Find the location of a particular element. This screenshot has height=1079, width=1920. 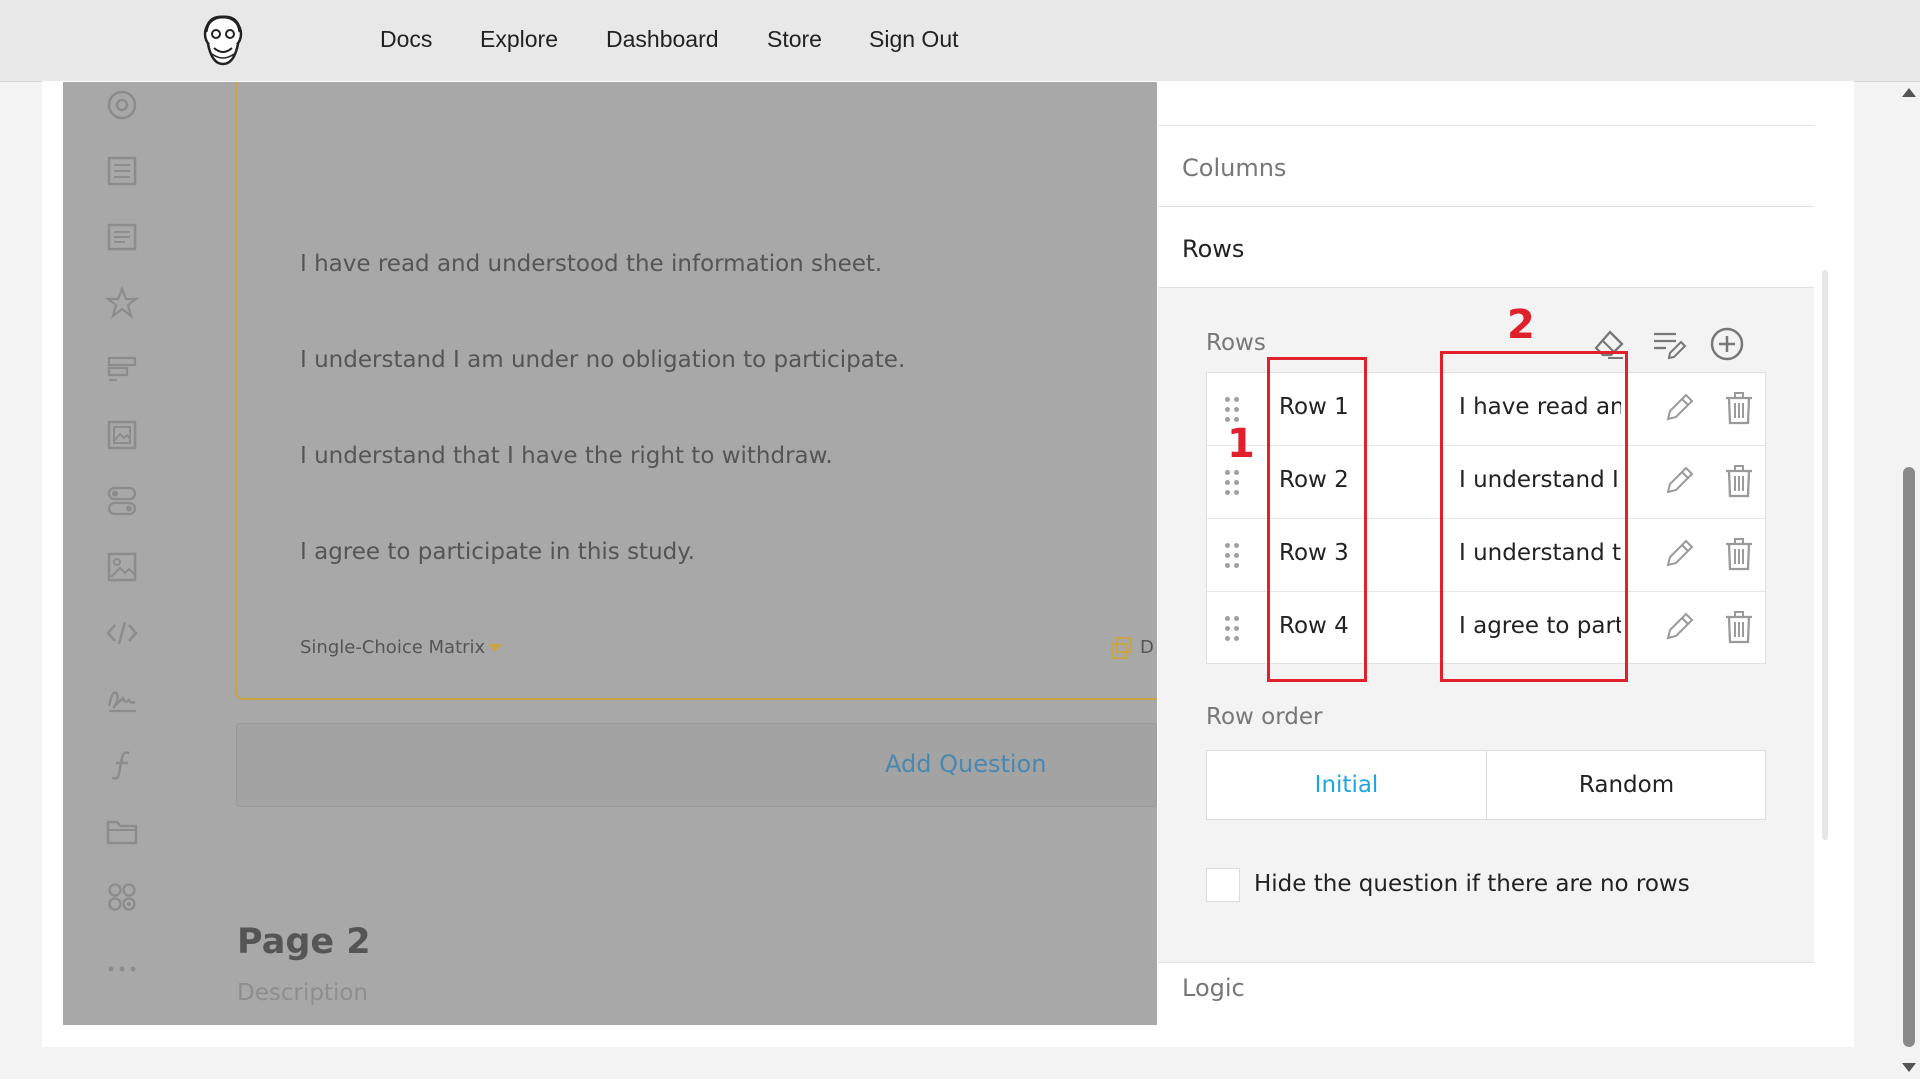

logic-section: Logic is located at coordinates (1486, 994).